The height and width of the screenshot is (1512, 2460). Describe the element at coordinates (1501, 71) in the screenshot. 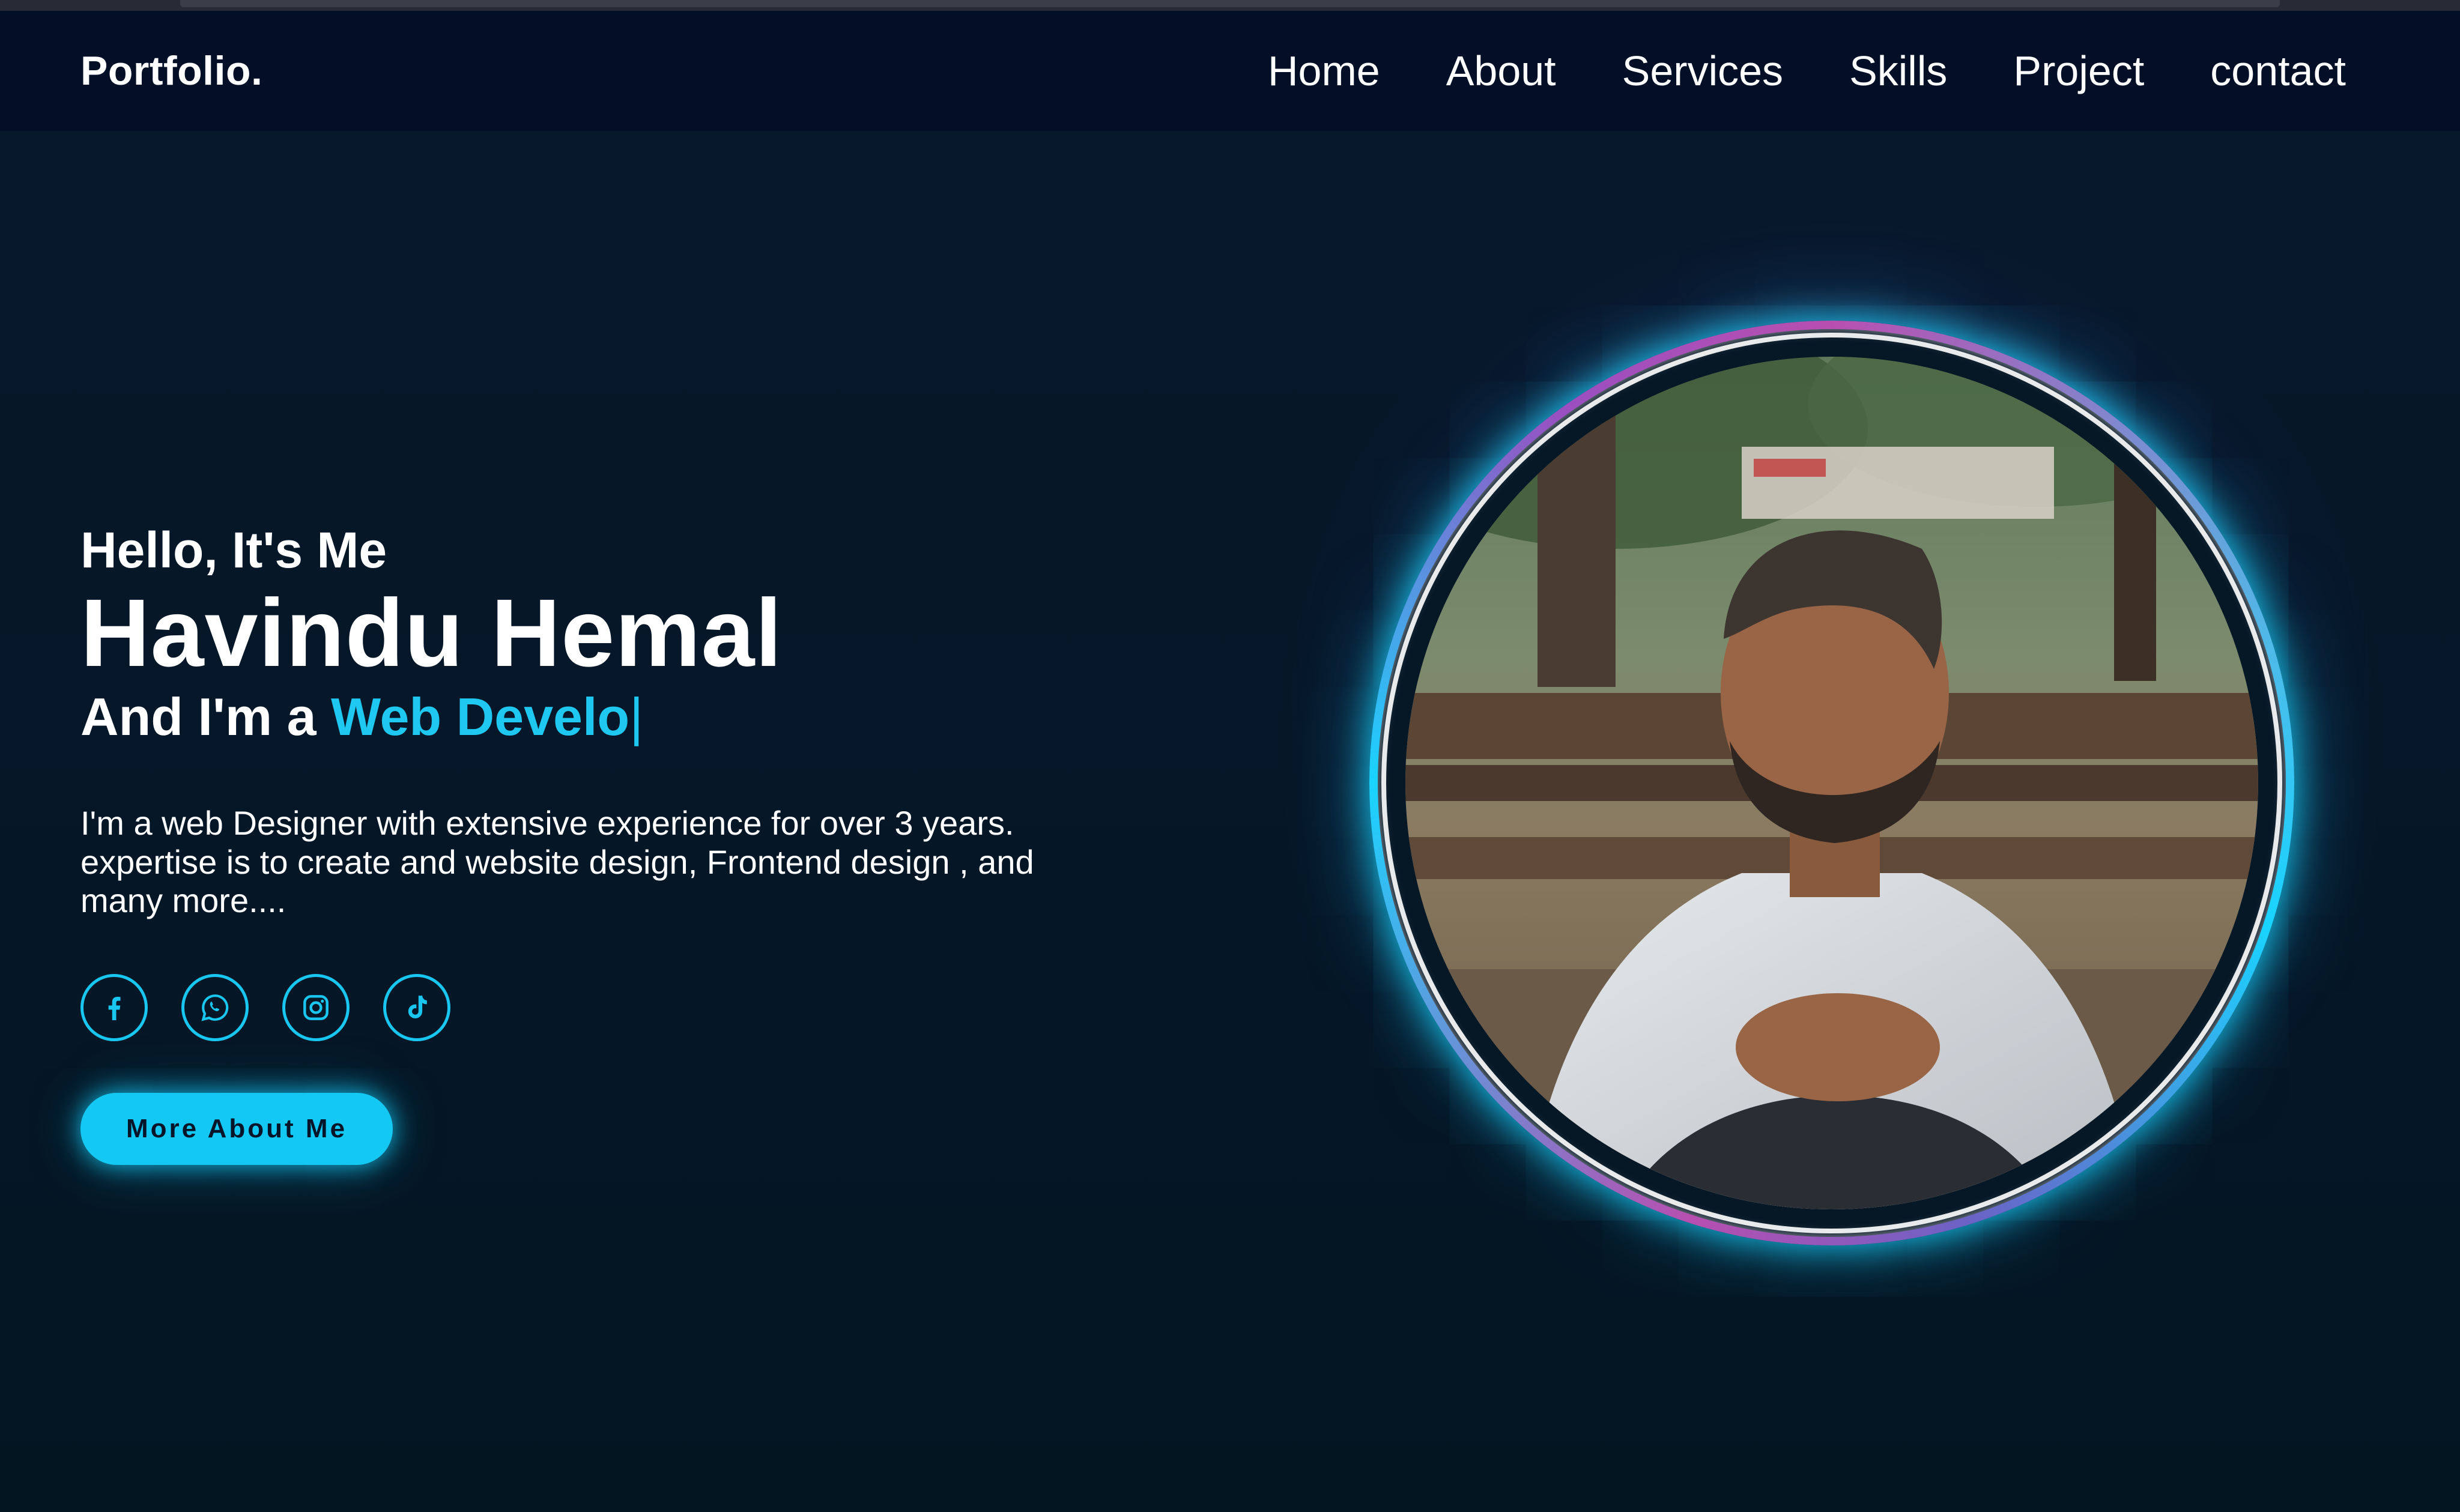

I see `nav-about: About` at that location.